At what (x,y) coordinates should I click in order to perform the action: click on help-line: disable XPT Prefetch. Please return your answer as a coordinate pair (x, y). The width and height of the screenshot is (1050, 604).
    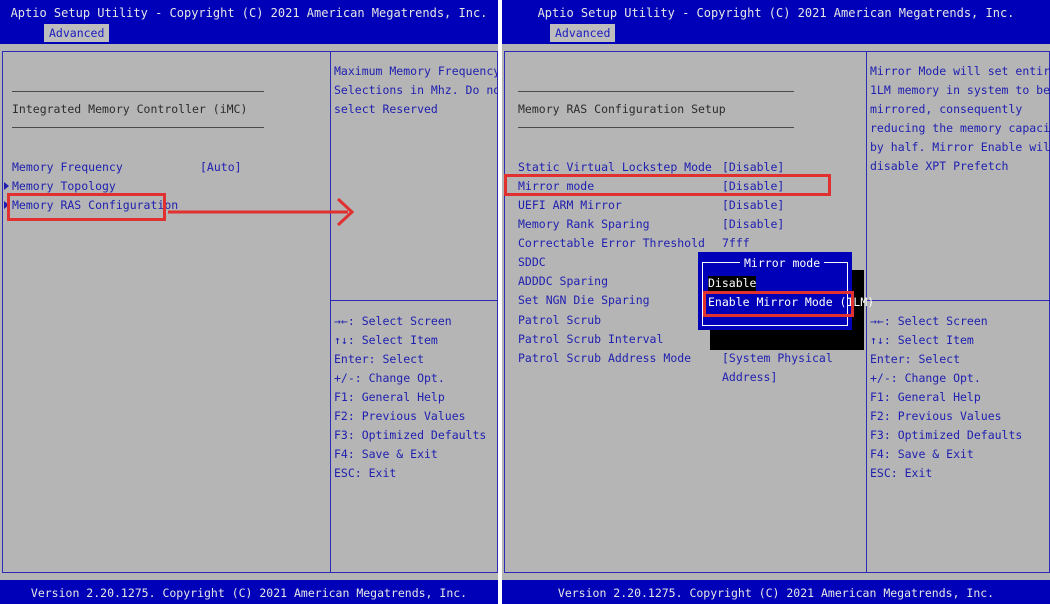
    Looking at the image, I should click on (939, 166).